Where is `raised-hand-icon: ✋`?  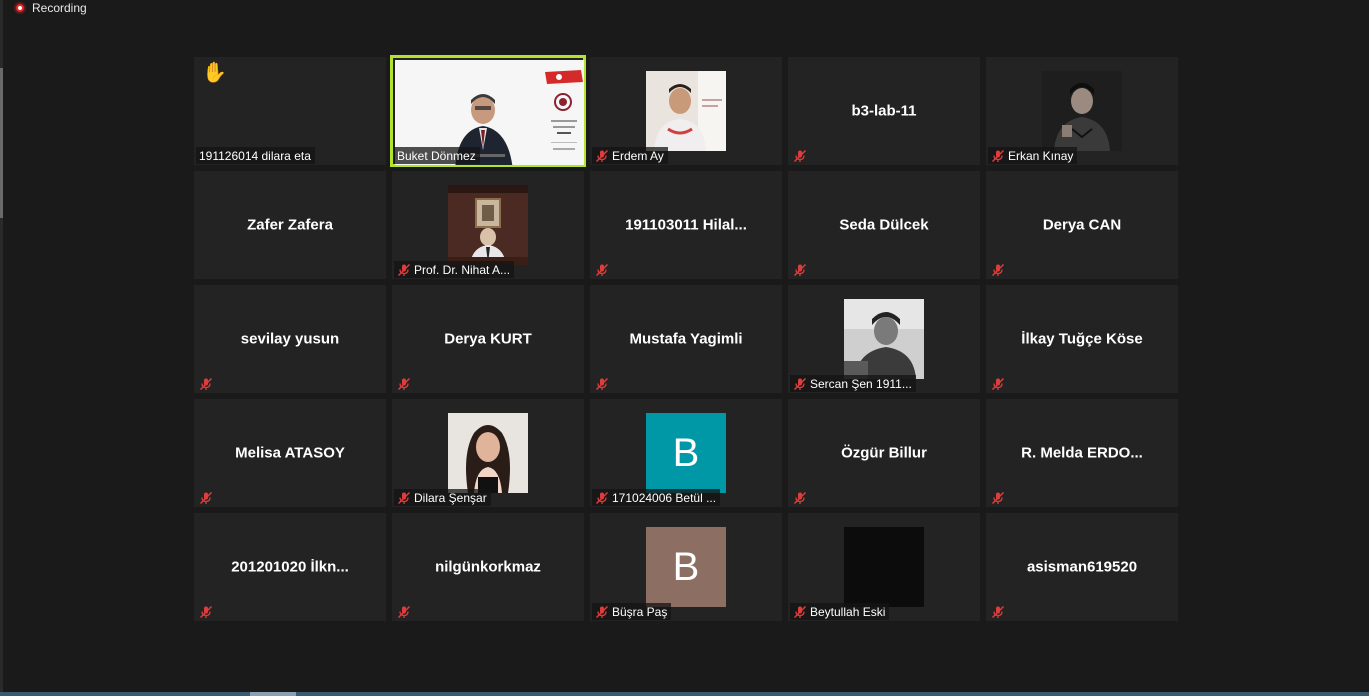
raised-hand-icon: ✋ is located at coordinates (214, 73).